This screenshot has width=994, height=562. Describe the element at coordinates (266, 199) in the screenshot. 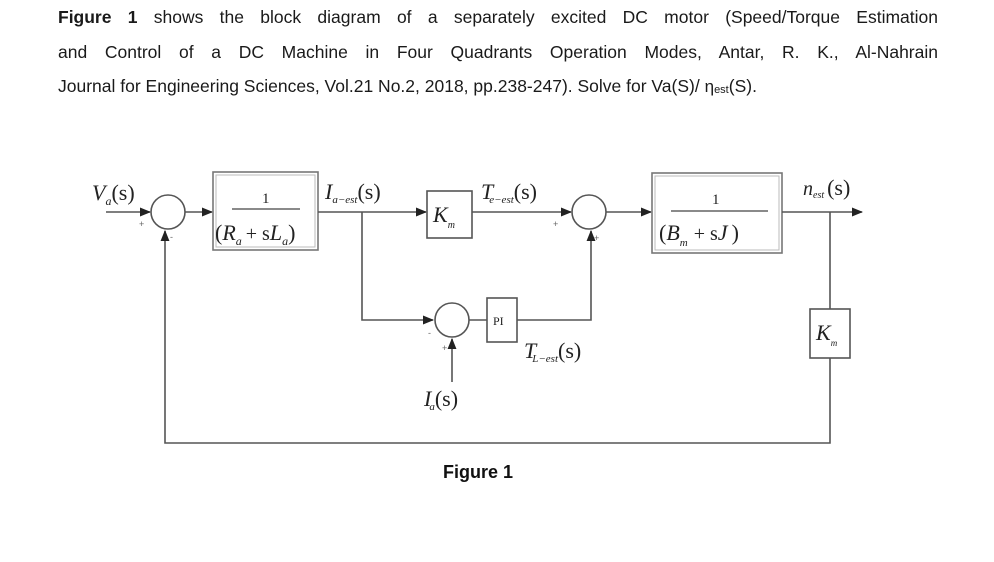

I see `block1-numerator: 1` at that location.